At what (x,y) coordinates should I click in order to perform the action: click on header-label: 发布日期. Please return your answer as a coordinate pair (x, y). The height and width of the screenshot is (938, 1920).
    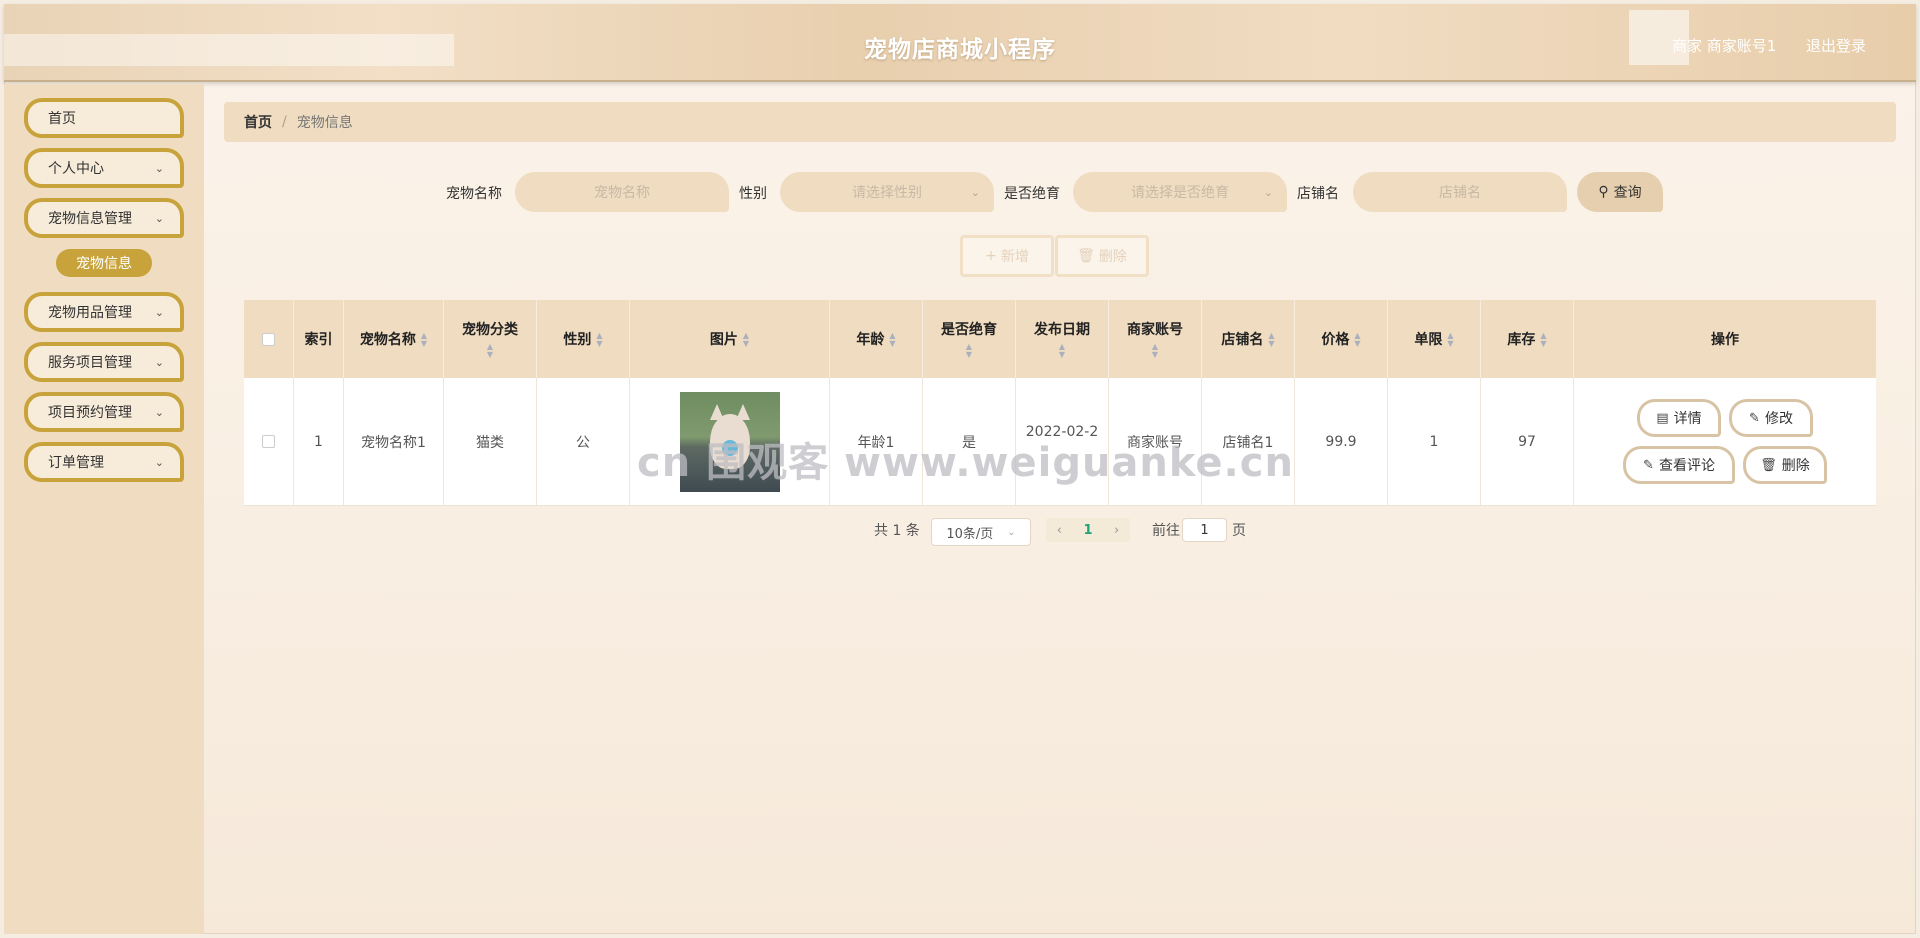
    Looking at the image, I should click on (1062, 330).